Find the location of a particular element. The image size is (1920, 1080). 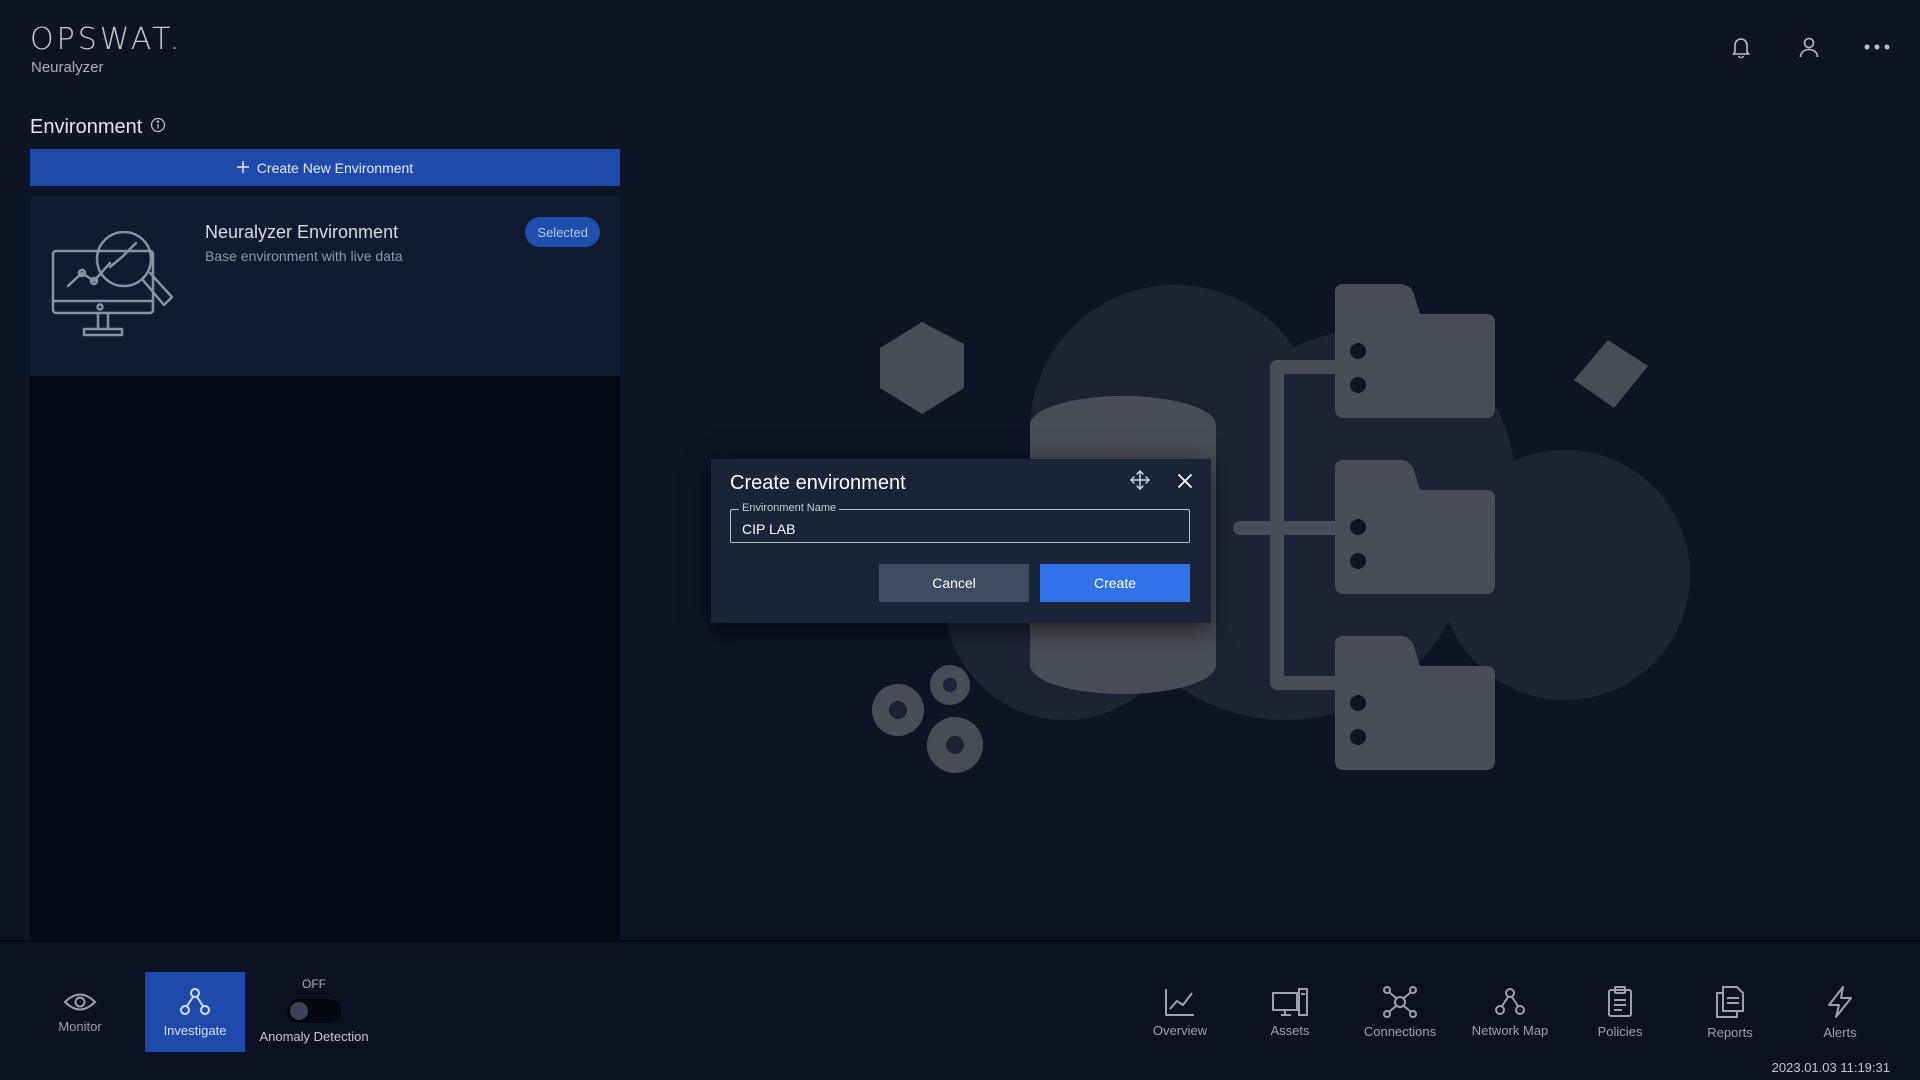

environment-name: Neuralyzer Environment is located at coordinates (302, 232).